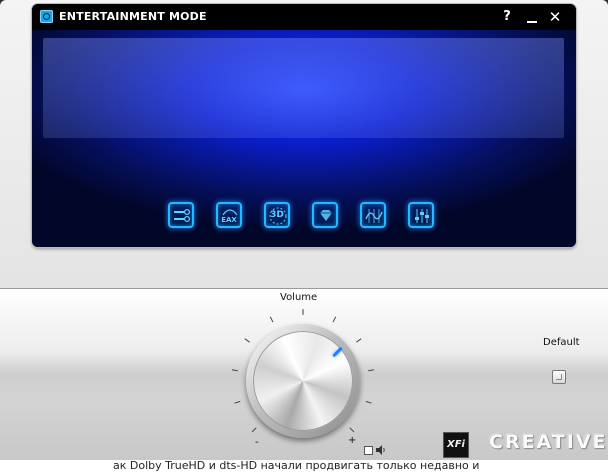 Image resolution: width=608 pixels, height=472 pixels. Describe the element at coordinates (133, 16) in the screenshot. I see `window-title: ENTERTAINMENT MODE` at that location.